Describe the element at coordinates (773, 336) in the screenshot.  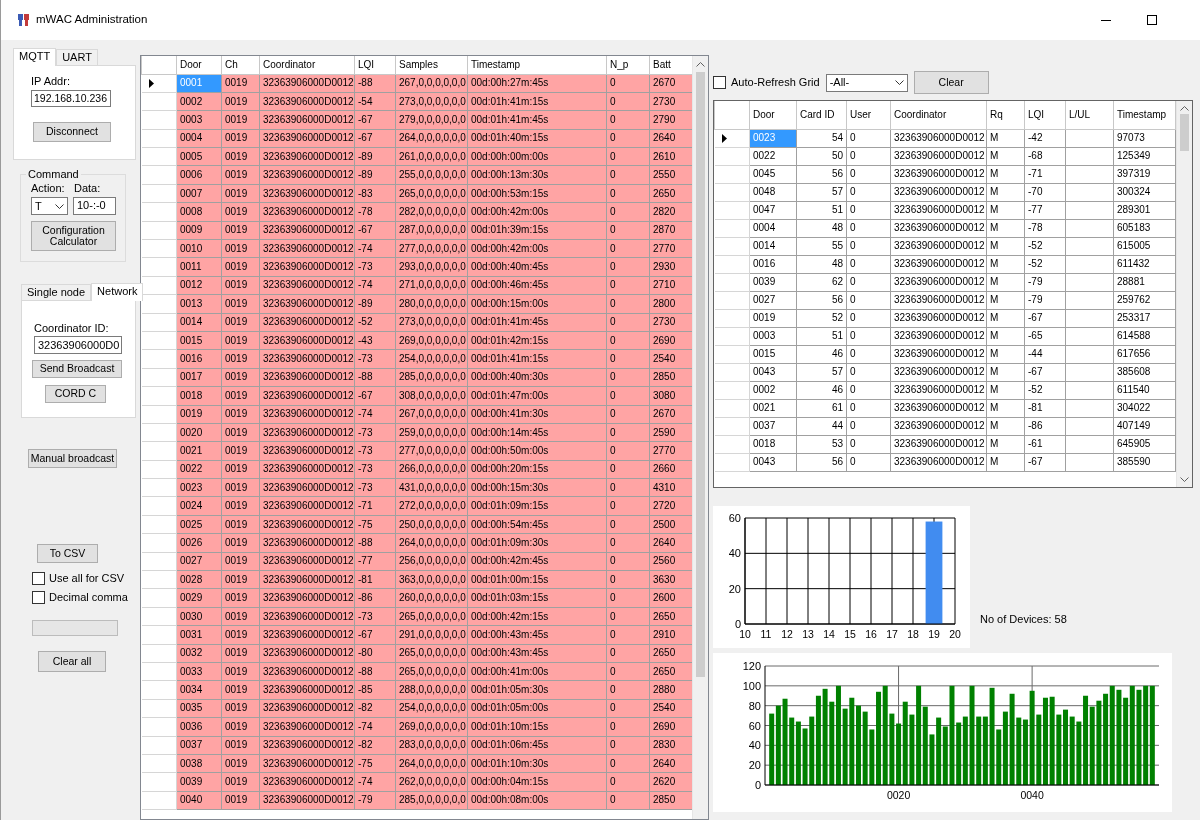
I see `table-cell: 0003` at that location.